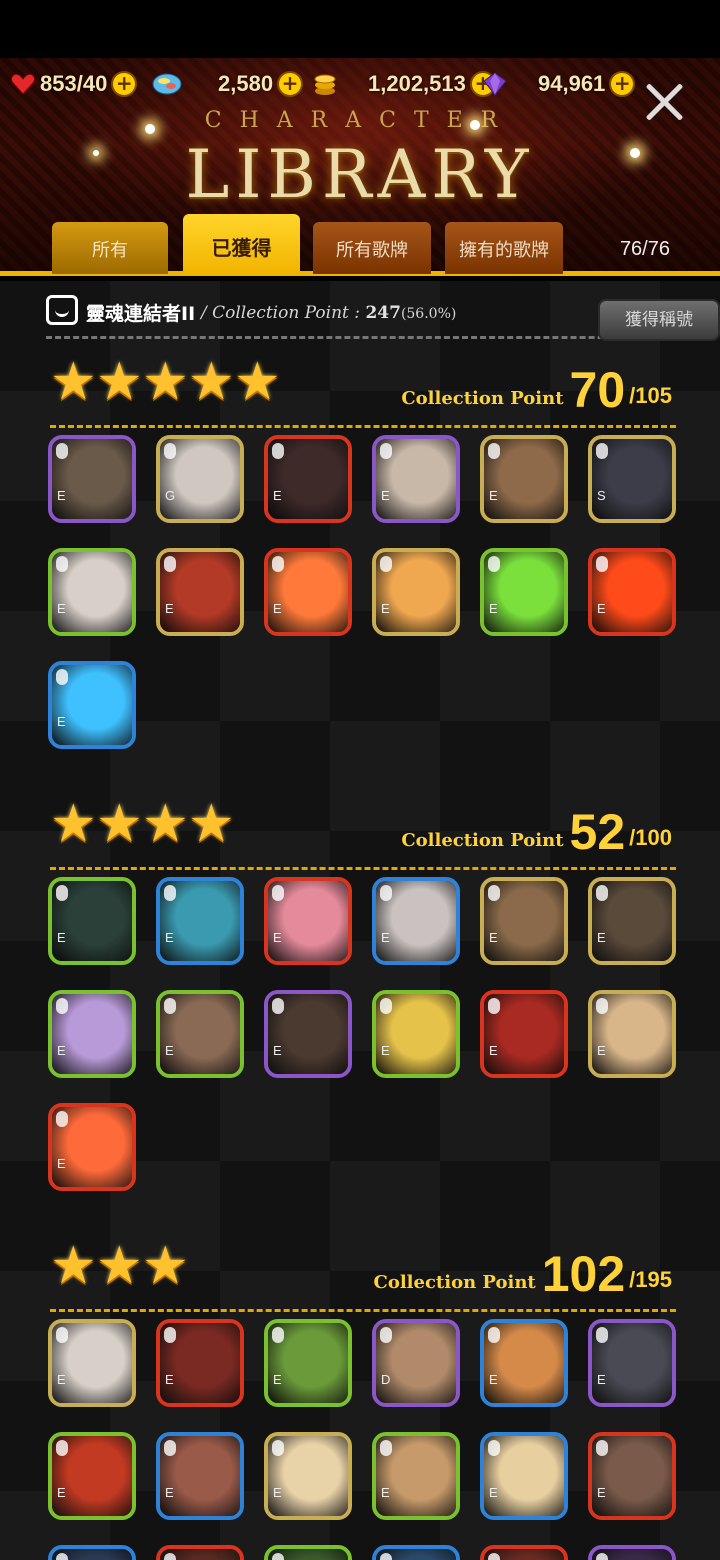 The width and height of the screenshot is (720, 1560). Describe the element at coordinates (644, 249) in the screenshot. I see `collection-count: 76/76` at that location.